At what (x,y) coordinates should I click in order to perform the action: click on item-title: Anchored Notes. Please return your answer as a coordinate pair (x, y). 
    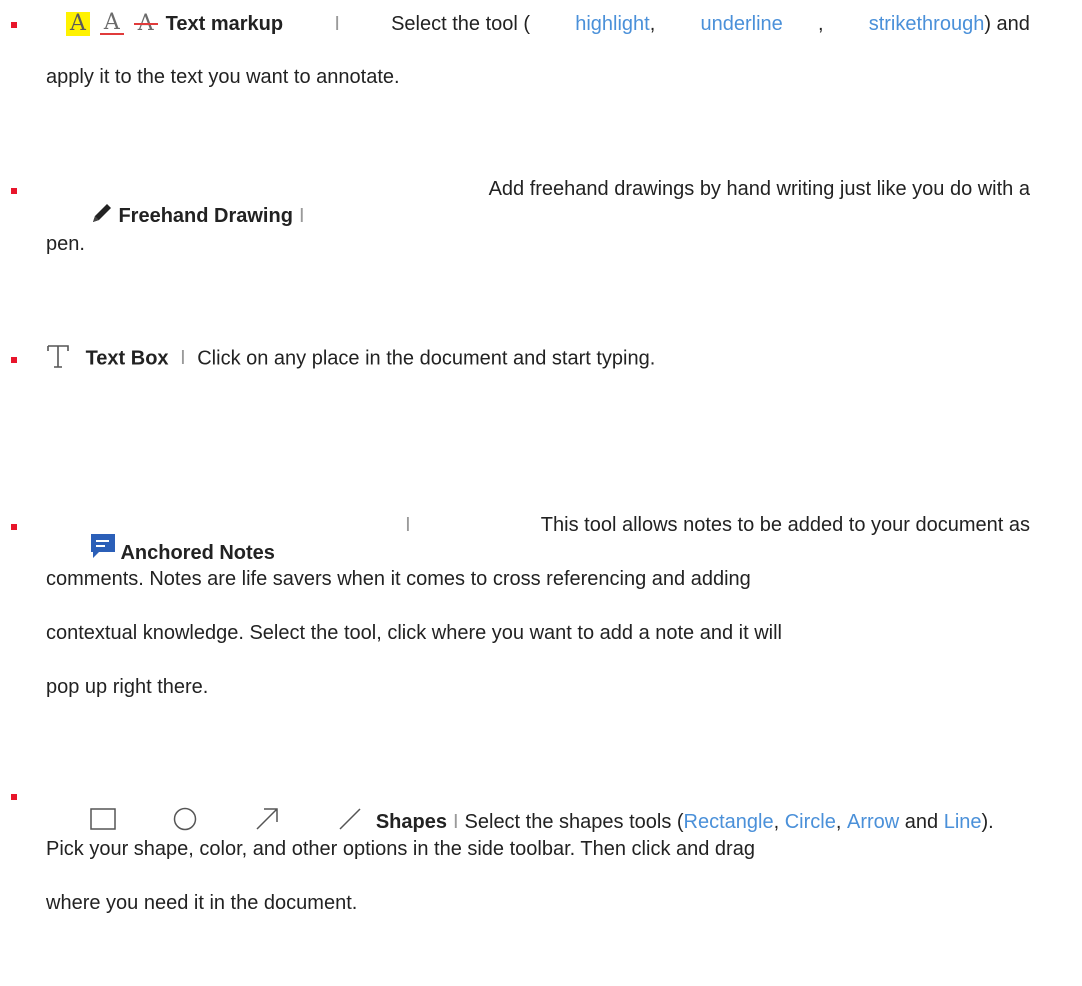
    Looking at the image, I should click on (197, 553).